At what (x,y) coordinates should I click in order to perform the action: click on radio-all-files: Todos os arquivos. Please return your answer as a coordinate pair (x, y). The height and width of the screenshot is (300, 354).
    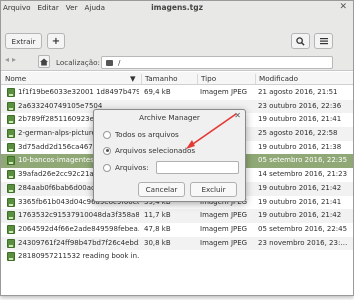
    Looking at the image, I should click on (141, 134).